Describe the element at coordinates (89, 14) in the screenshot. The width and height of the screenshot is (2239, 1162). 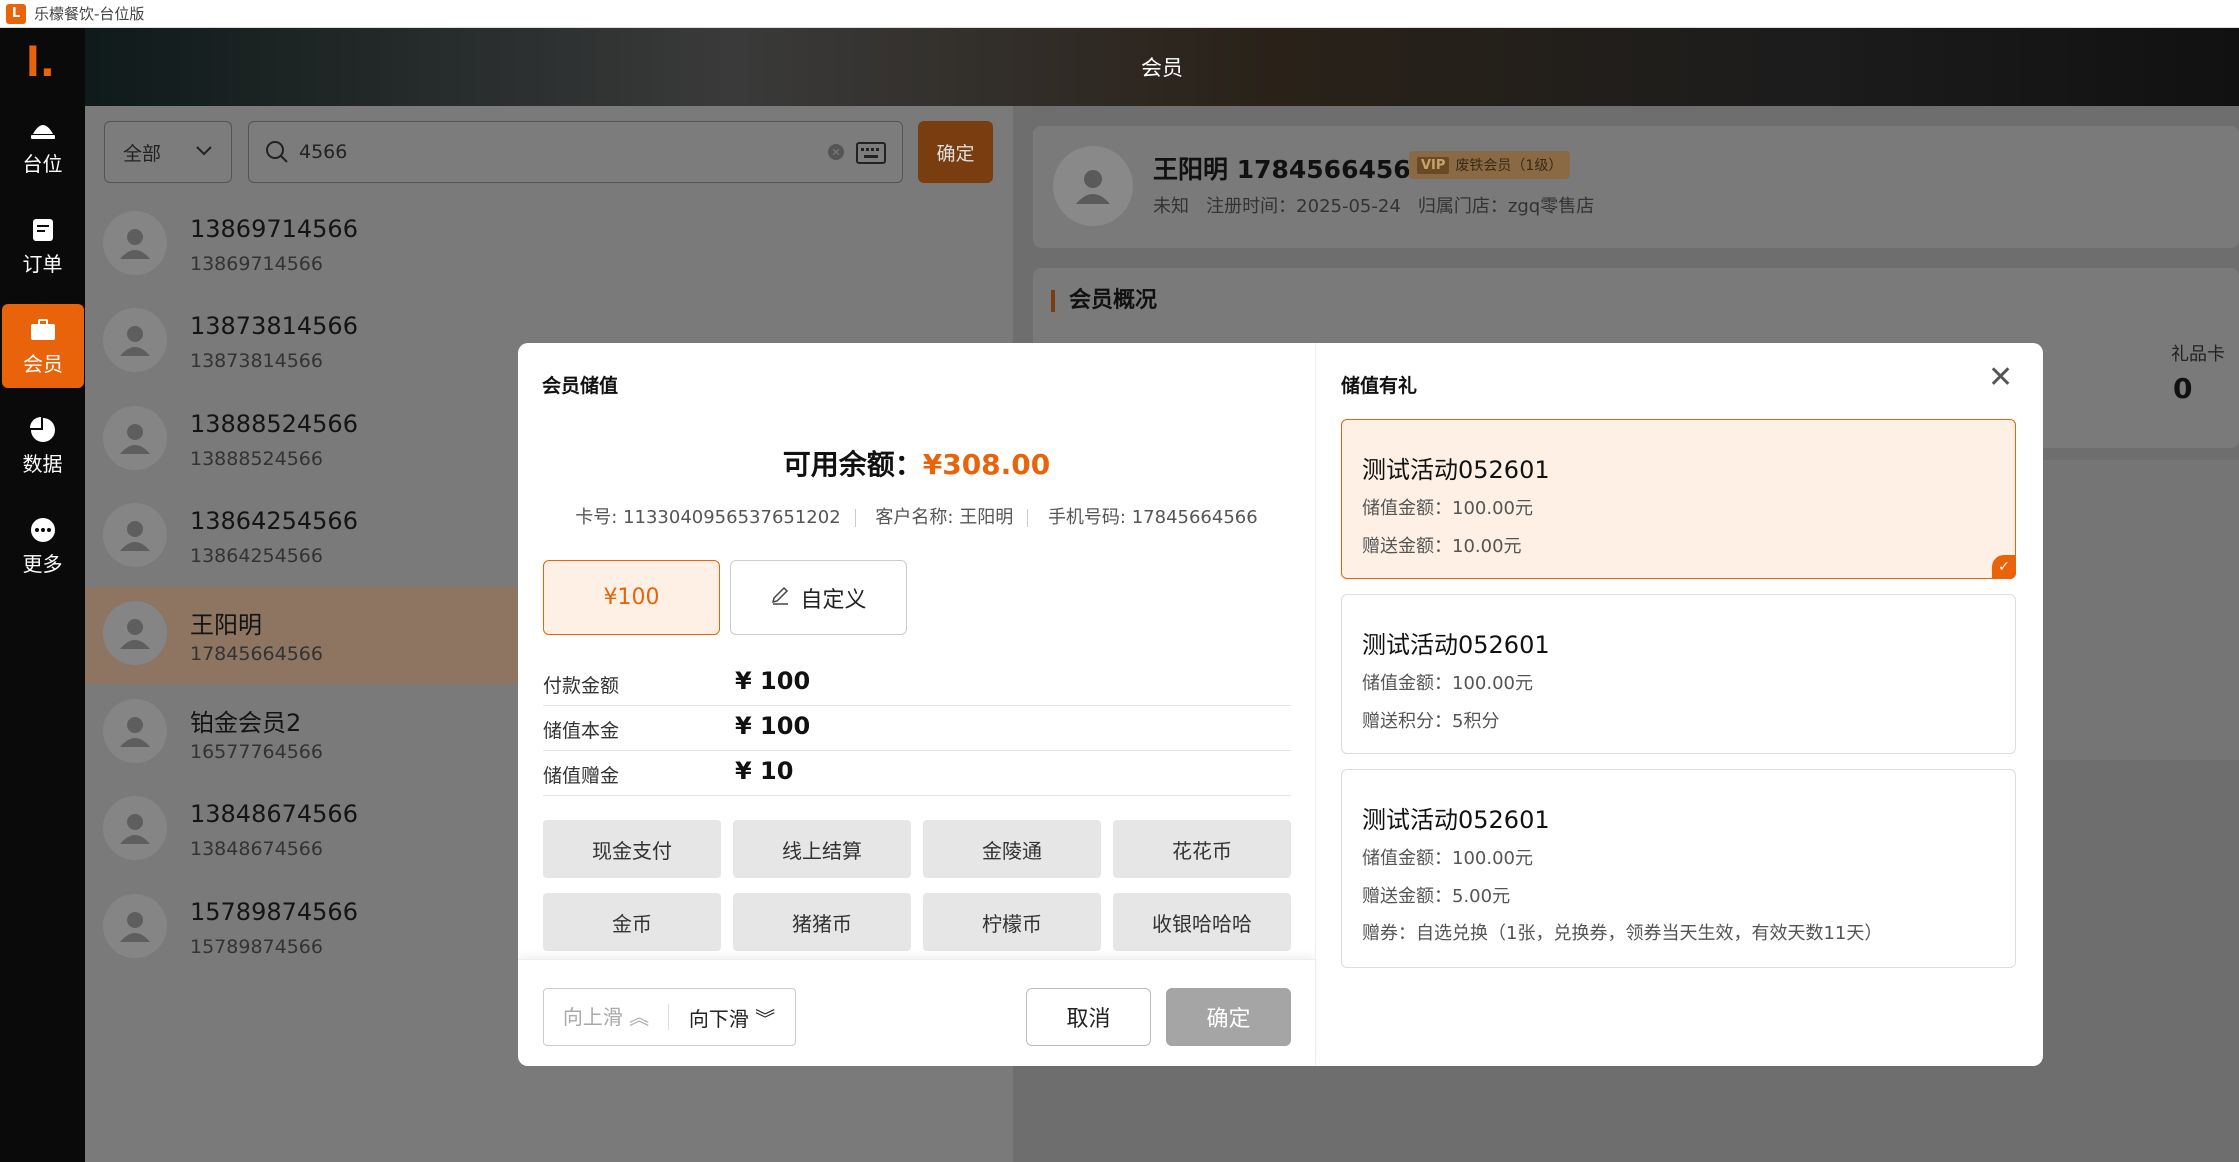
I see `window-title: 乐檬餐饮-台位版` at that location.